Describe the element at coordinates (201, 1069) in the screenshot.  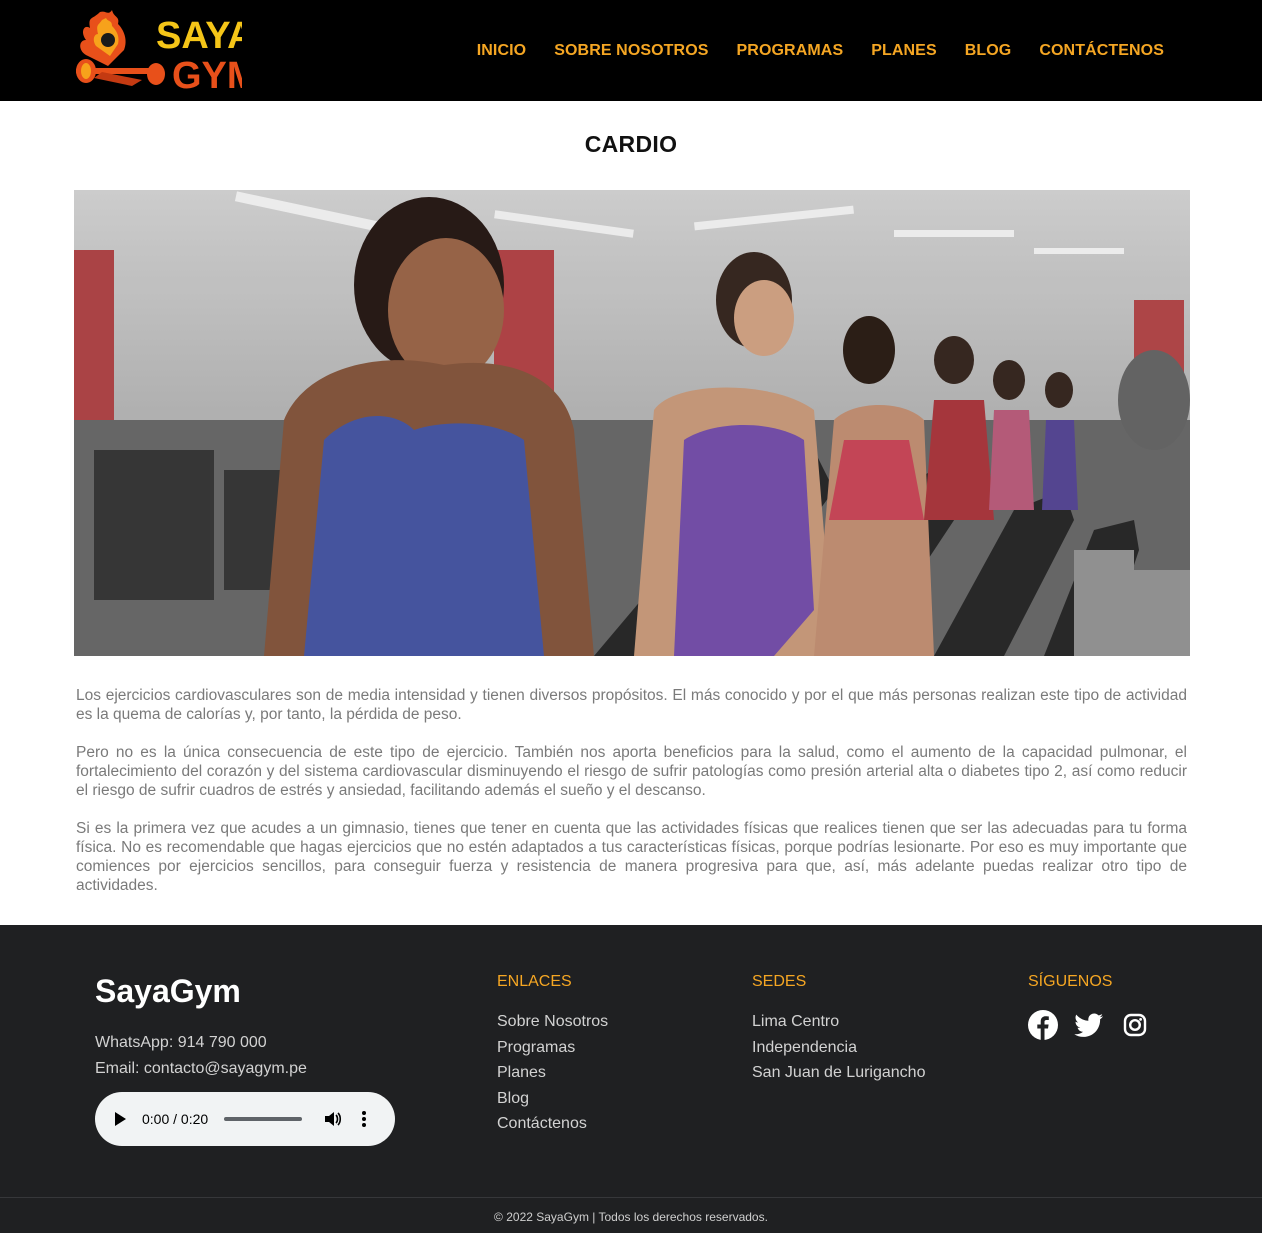
I see `email-contact: Email: contacto@sayagym.pe` at that location.